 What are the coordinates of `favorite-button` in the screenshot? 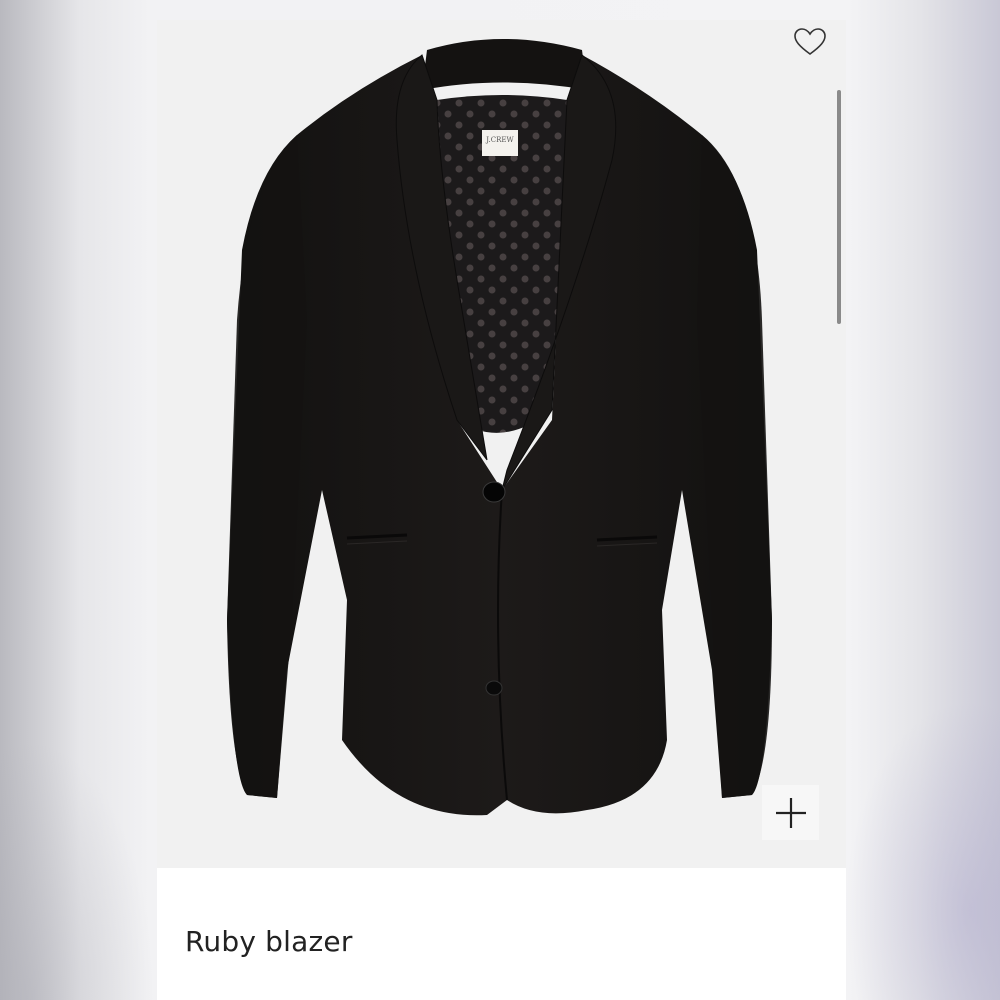 It's located at (810, 42).